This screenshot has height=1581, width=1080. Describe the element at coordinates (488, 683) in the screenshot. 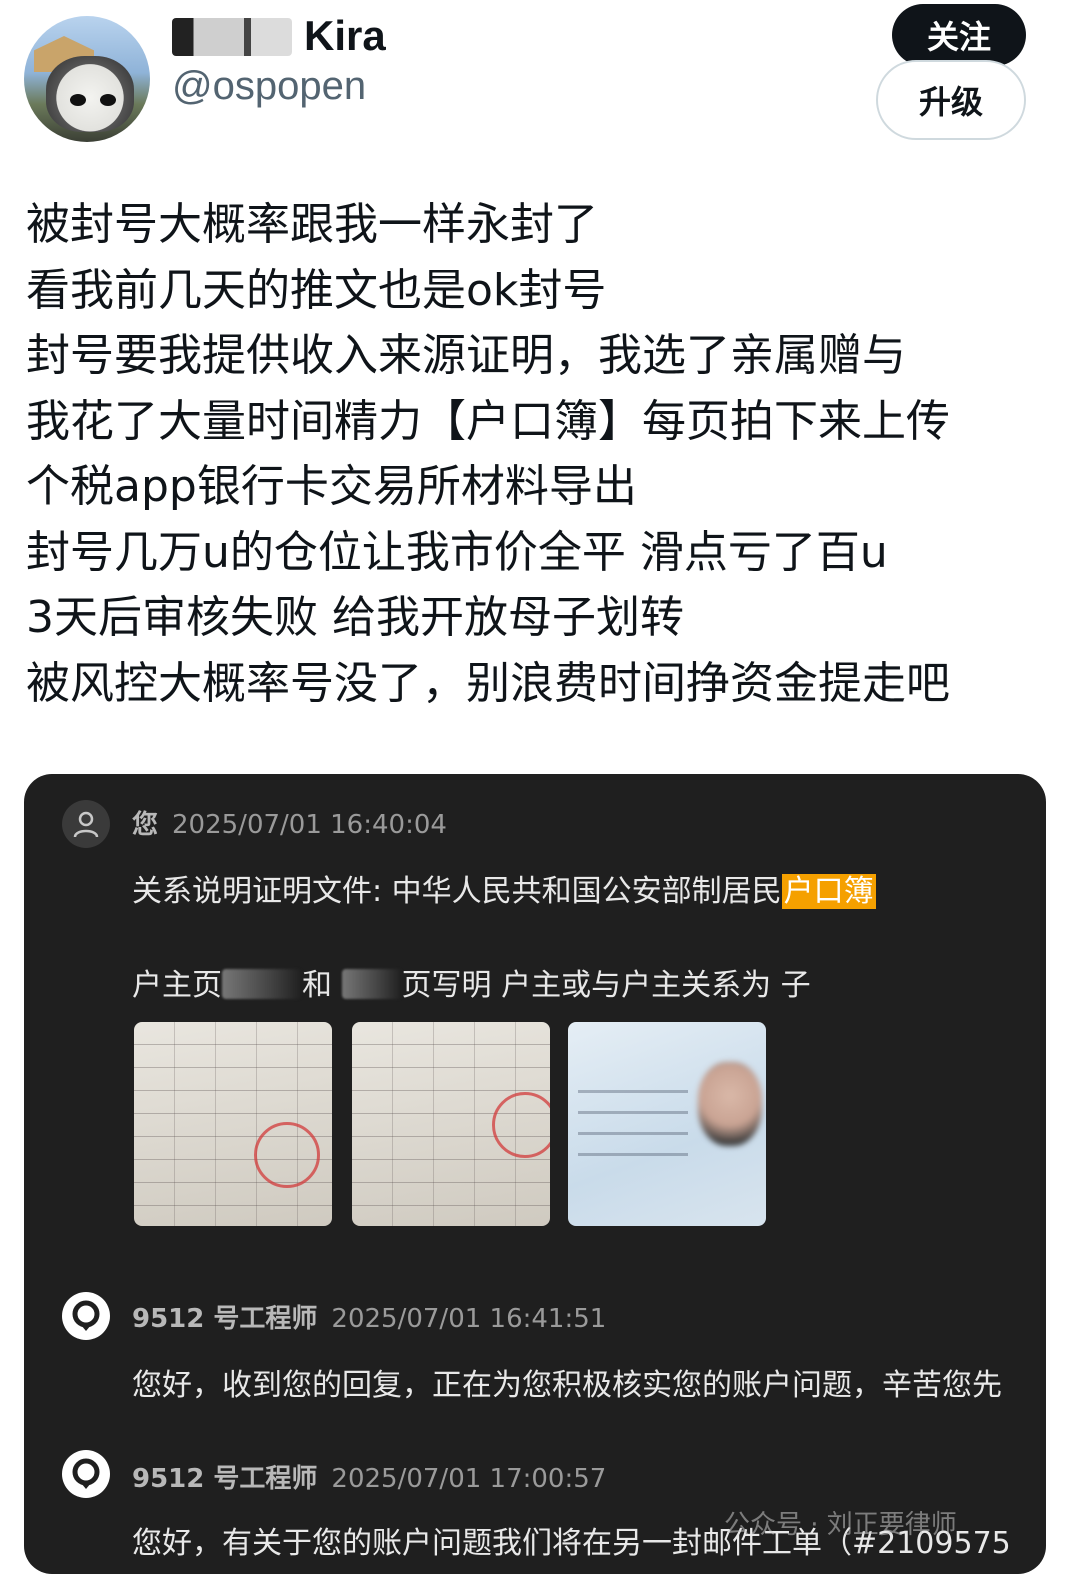

I see `tweet-line: 被风控大概率号没了，别浪费时间挣资金提走吧` at that location.